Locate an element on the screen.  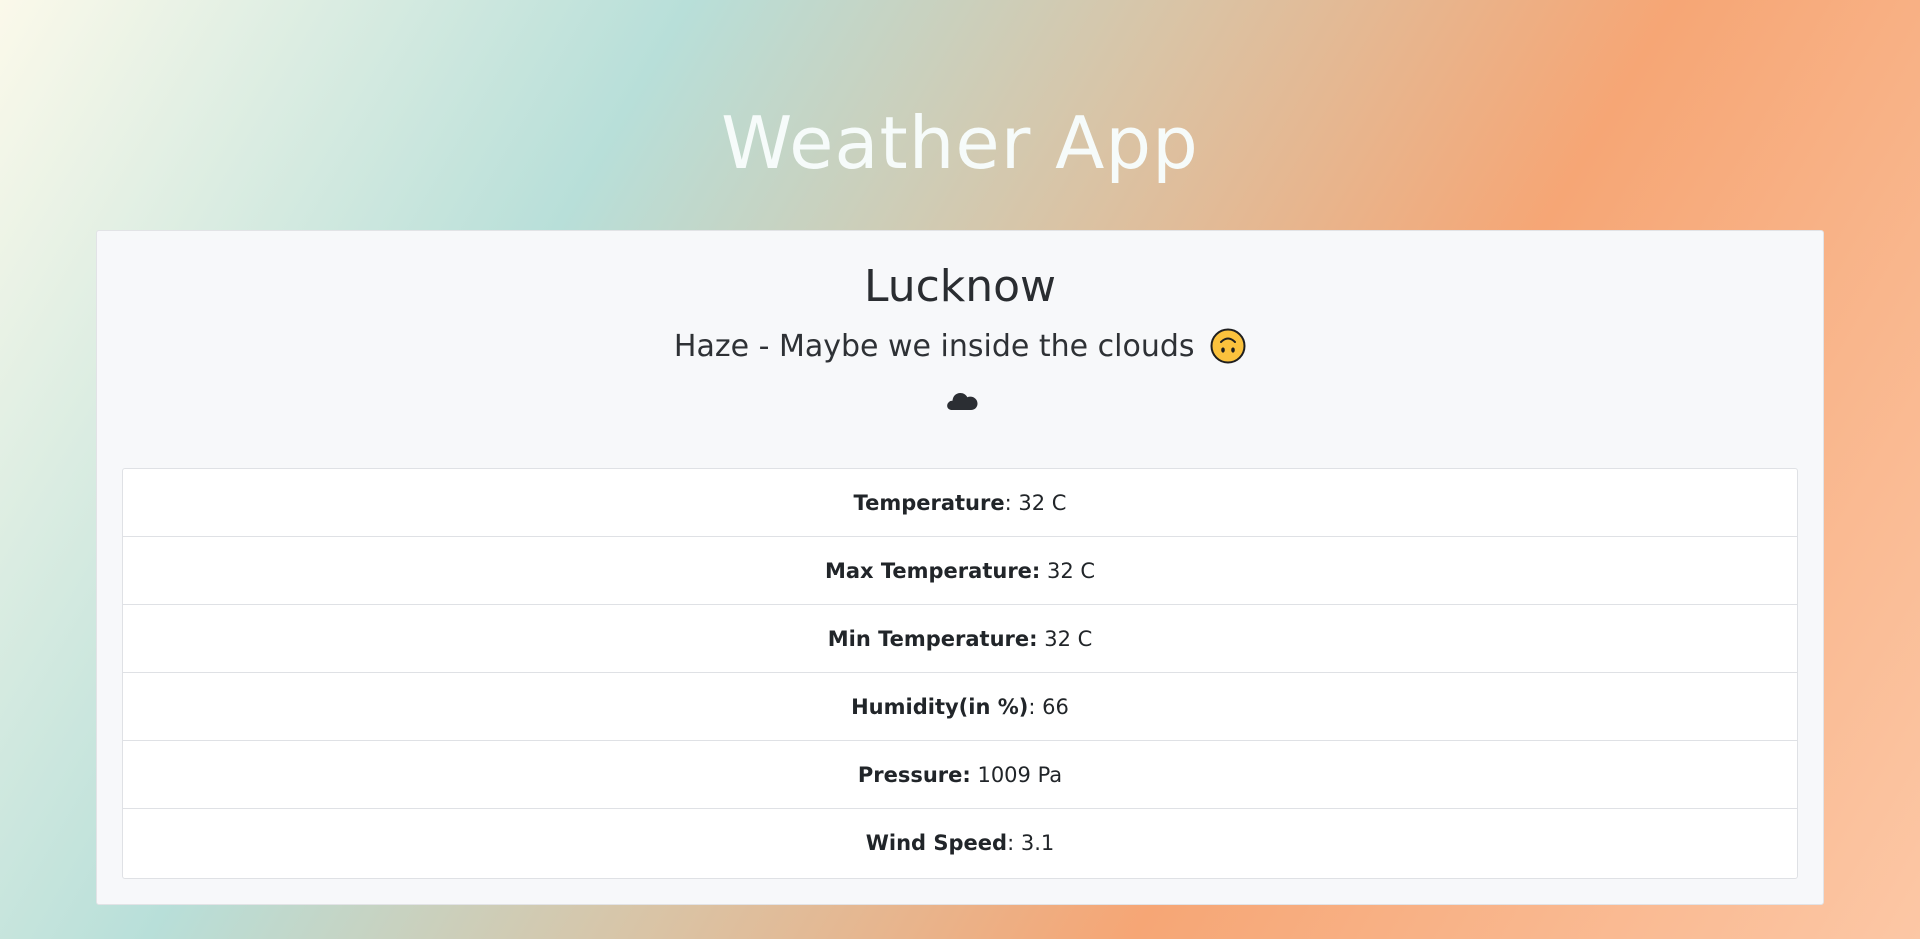
weather-description-row: Haze - Maybe we inside the clouds is located at coordinates (960, 347).